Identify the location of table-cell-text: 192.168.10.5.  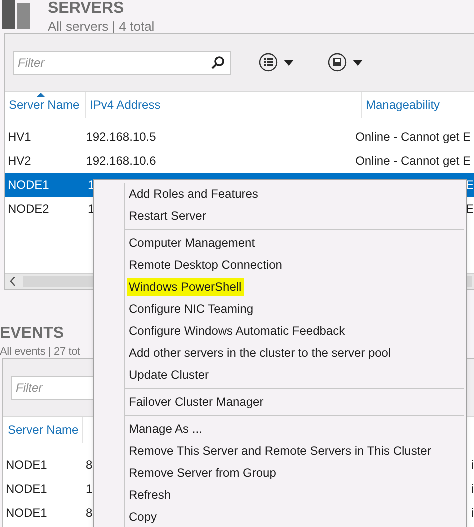
(121, 137).